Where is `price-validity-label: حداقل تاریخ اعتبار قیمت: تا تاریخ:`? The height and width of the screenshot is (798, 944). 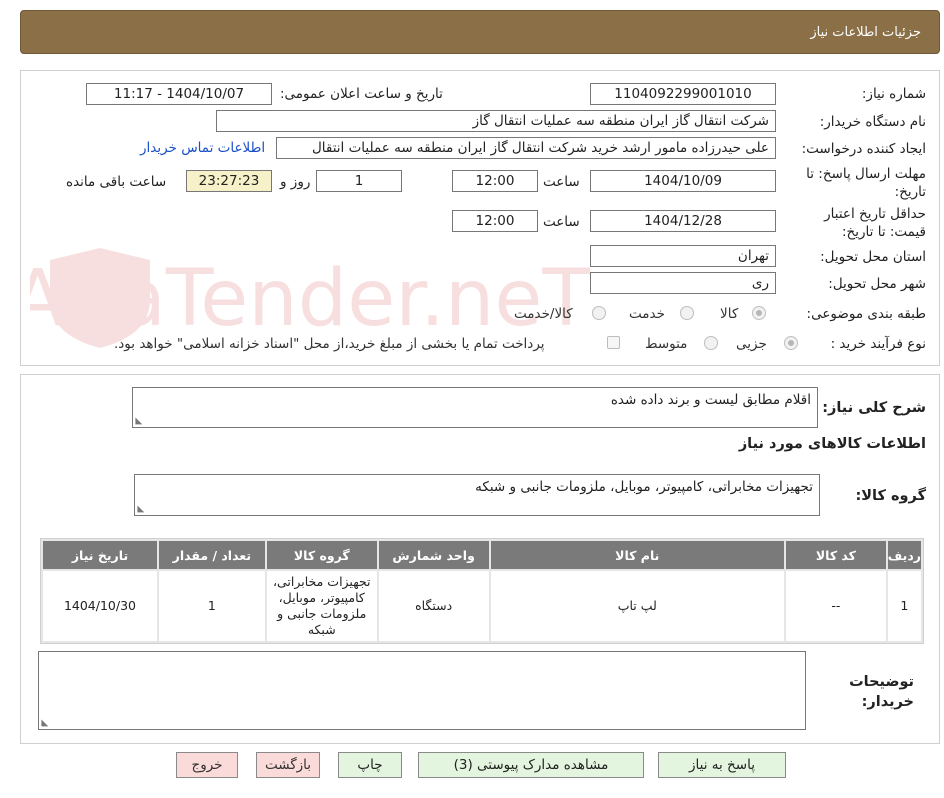 price-validity-label: حداقل تاریخ اعتبار قیمت: تا تاریخ: is located at coordinates (875, 223).